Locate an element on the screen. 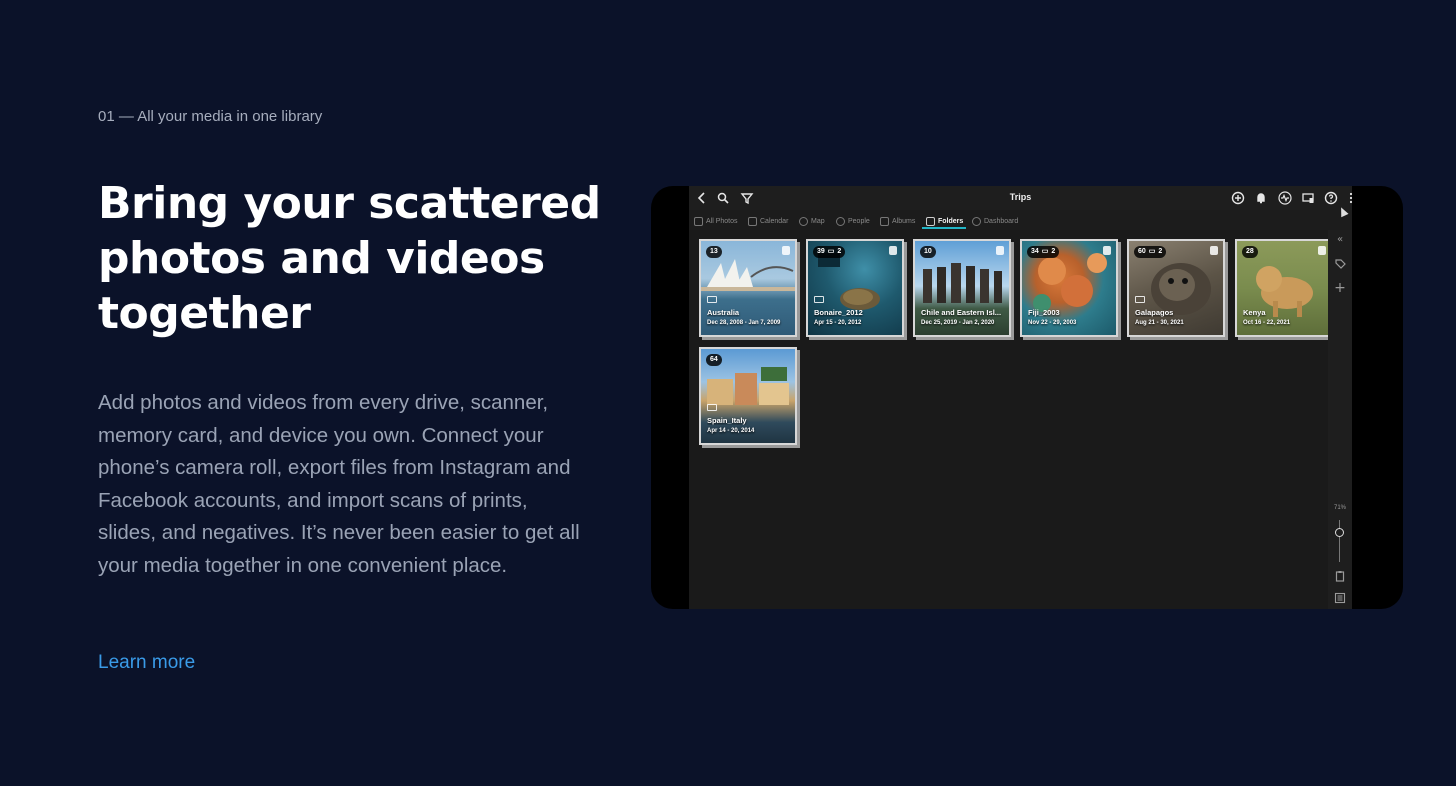  tab-dashboard: Dashboard is located at coordinates (995, 221).